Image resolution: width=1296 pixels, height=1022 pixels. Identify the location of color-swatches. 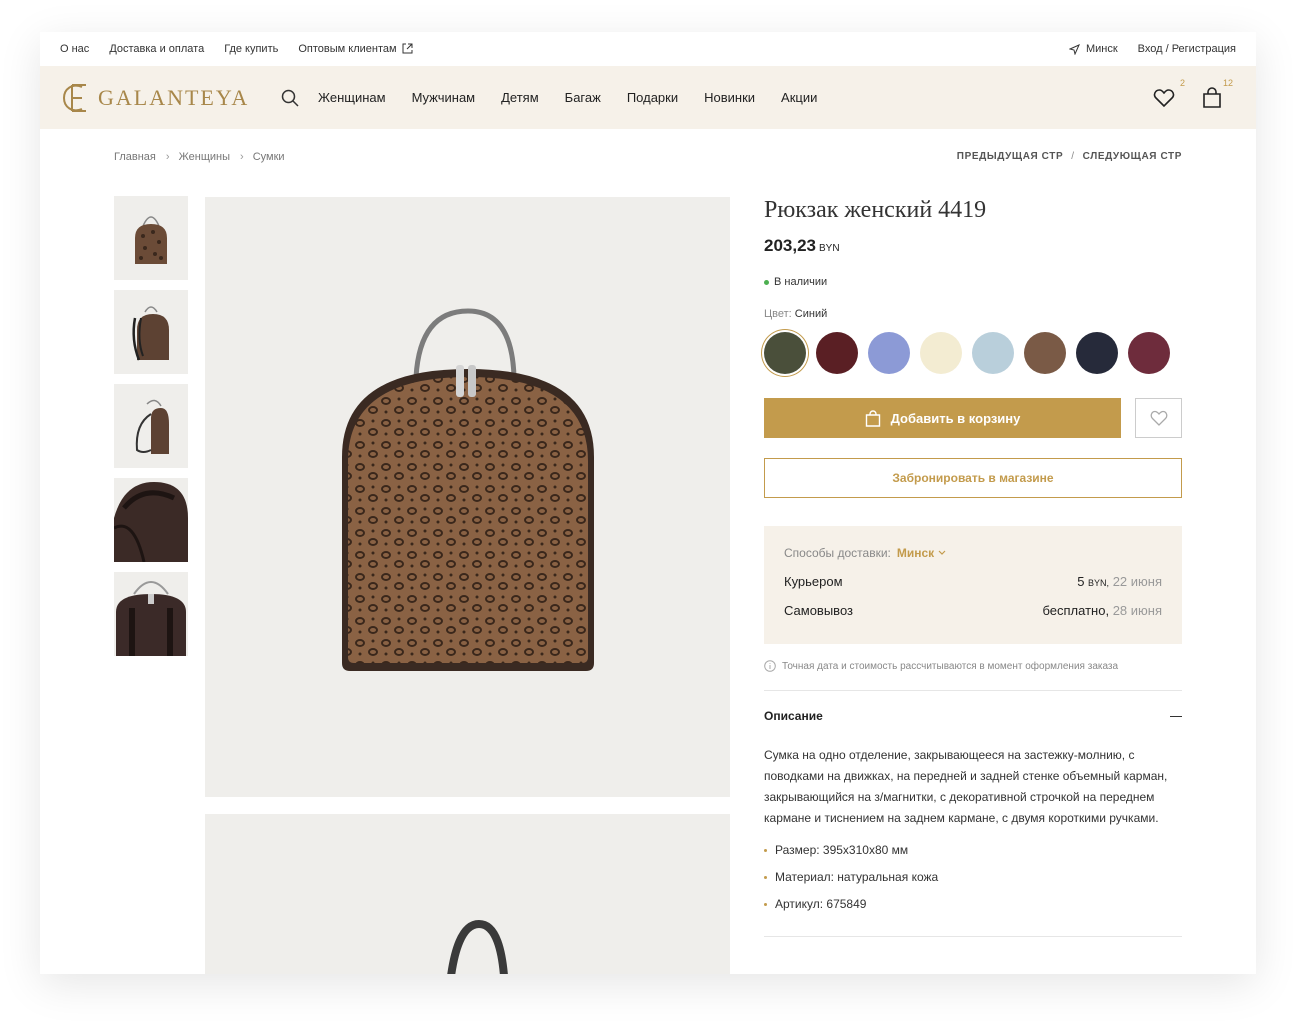
(973, 353).